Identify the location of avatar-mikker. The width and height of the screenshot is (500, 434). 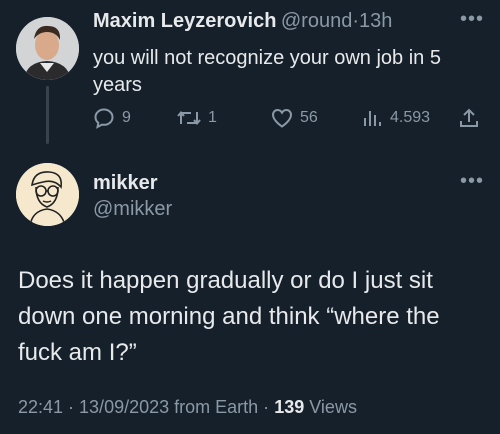
(47, 194).